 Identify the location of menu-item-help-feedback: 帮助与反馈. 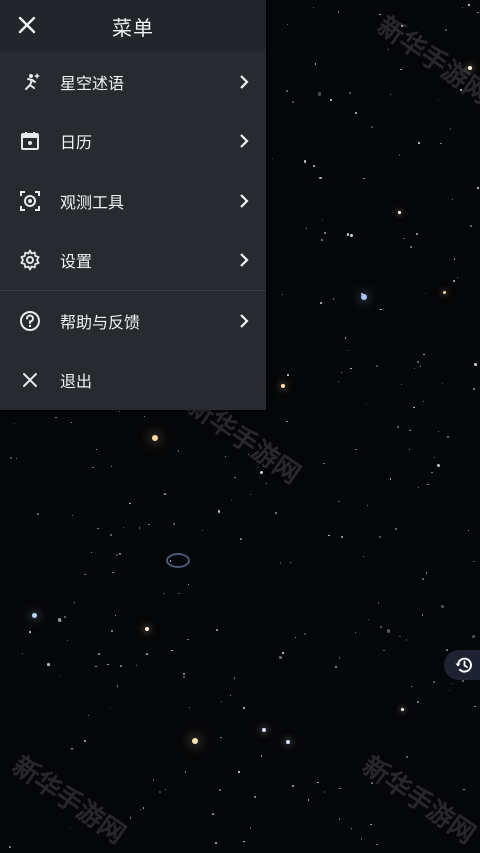
(133, 321).